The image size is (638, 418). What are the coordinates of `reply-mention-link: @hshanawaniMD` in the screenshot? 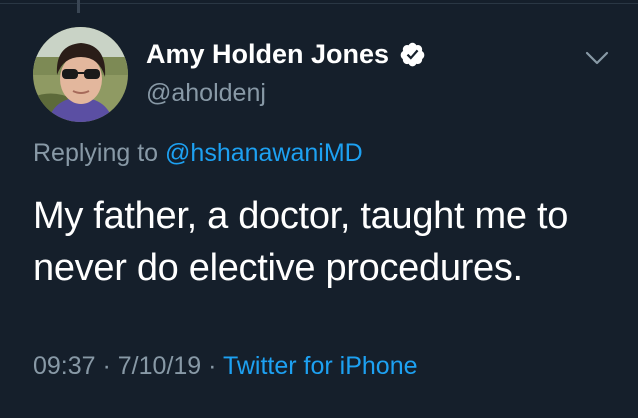 It's located at (264, 153).